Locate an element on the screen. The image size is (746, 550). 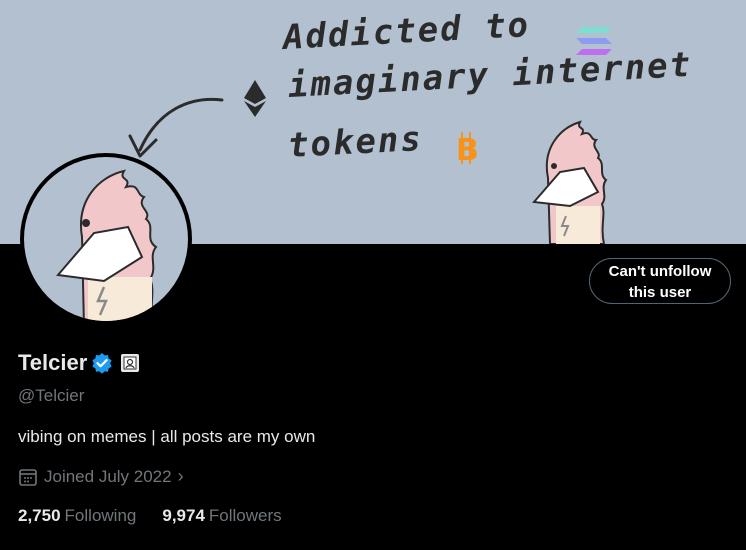
following-count: 2,750 is located at coordinates (39, 515).